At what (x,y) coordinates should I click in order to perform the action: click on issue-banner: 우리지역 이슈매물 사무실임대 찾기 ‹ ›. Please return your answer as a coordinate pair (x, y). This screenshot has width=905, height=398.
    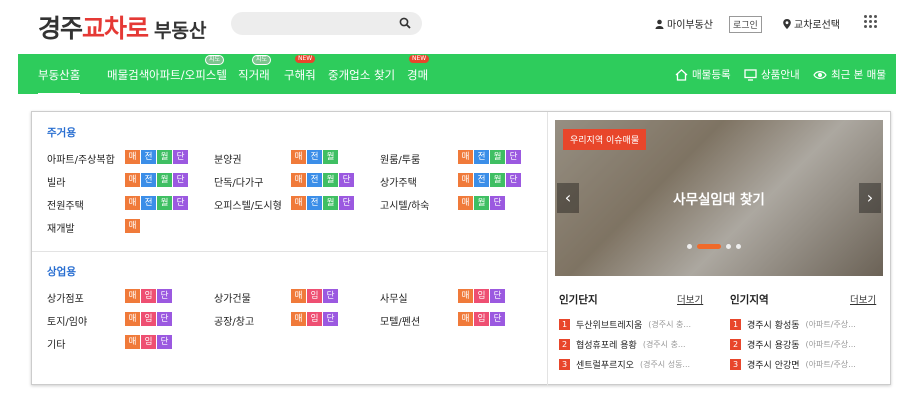
    Looking at the image, I should click on (719, 198).